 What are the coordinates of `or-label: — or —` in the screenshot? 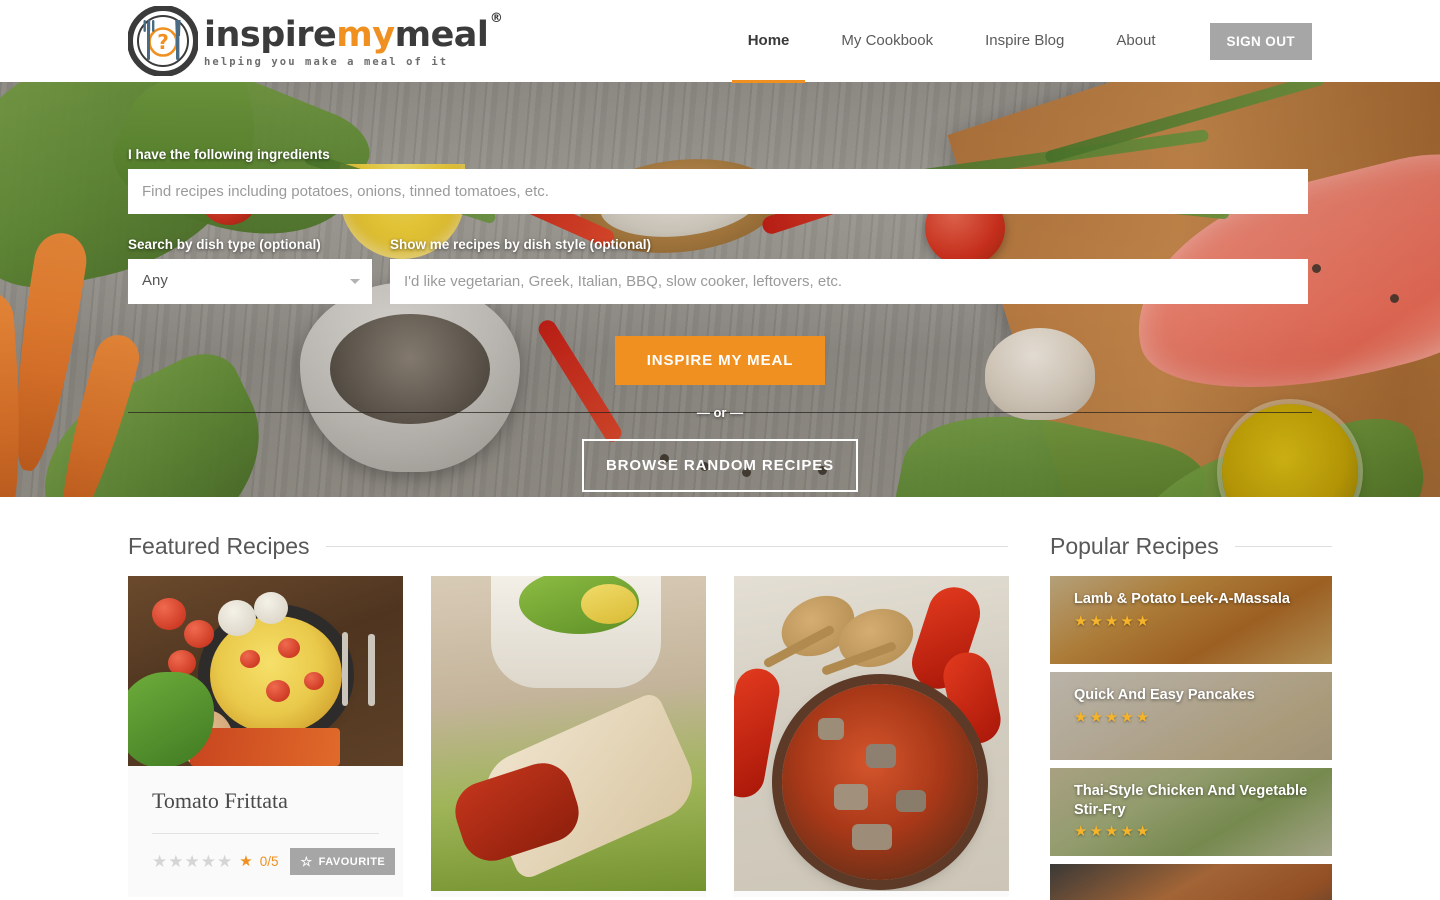 It's located at (720, 412).